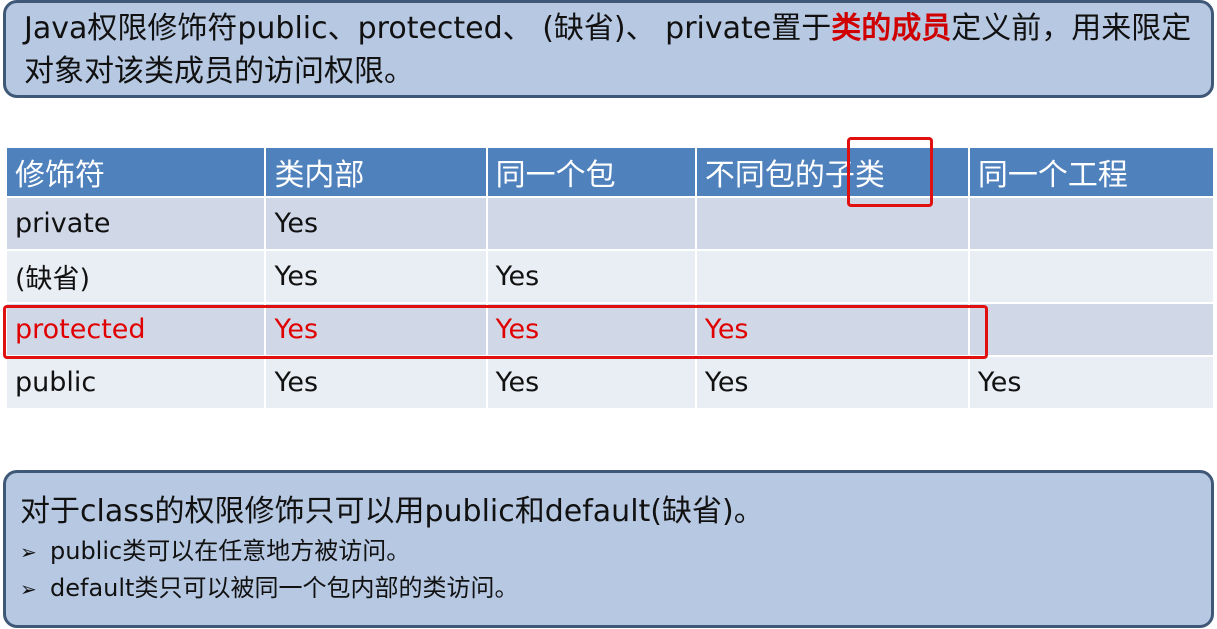  I want to click on header-same-project: 同一个工程, so click(1091, 172).